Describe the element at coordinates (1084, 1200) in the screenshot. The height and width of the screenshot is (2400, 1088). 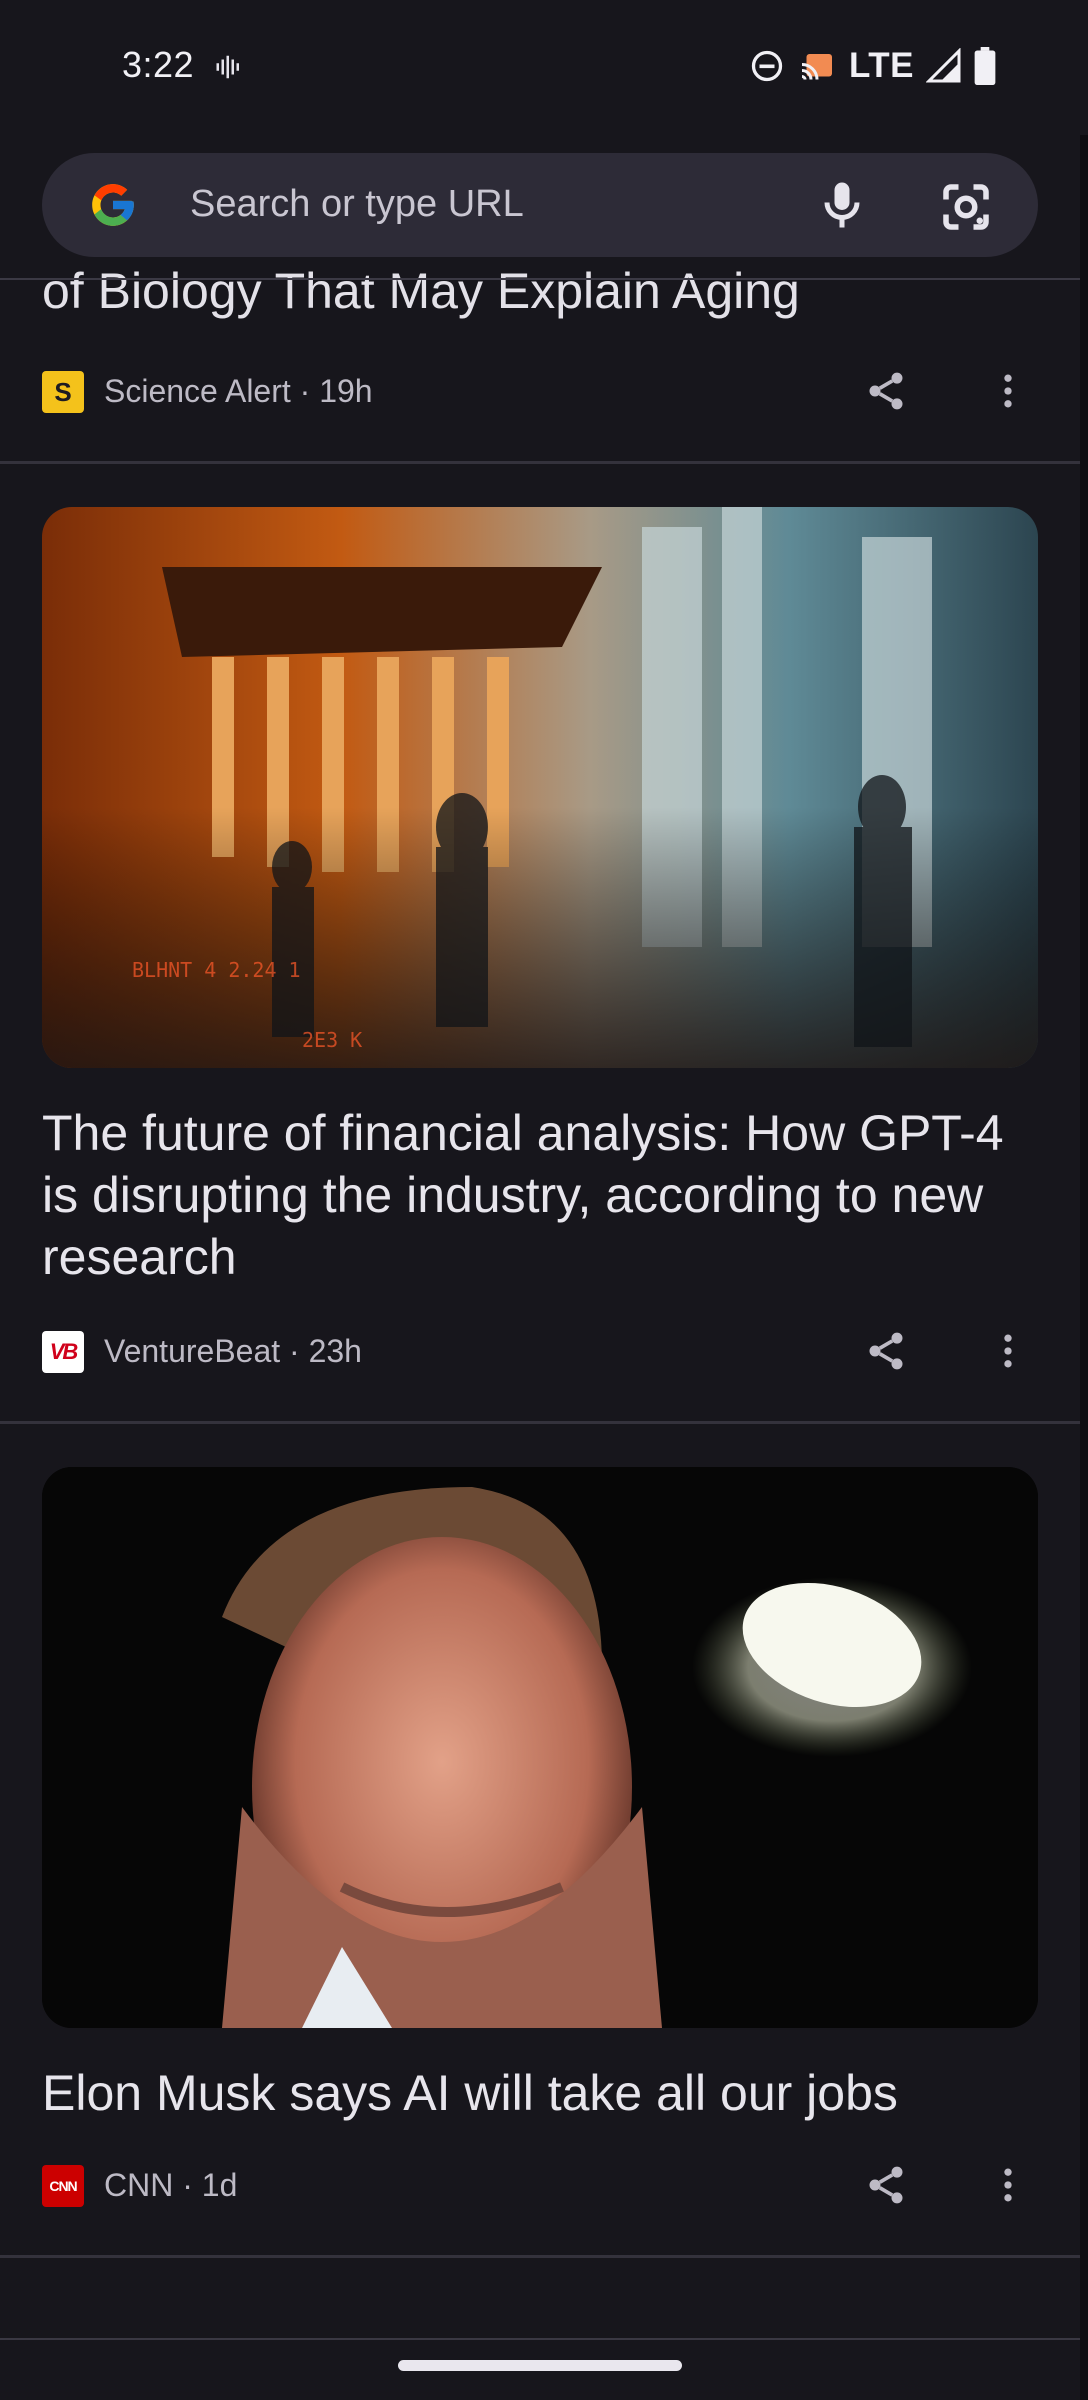
I see `screen-edge` at that location.